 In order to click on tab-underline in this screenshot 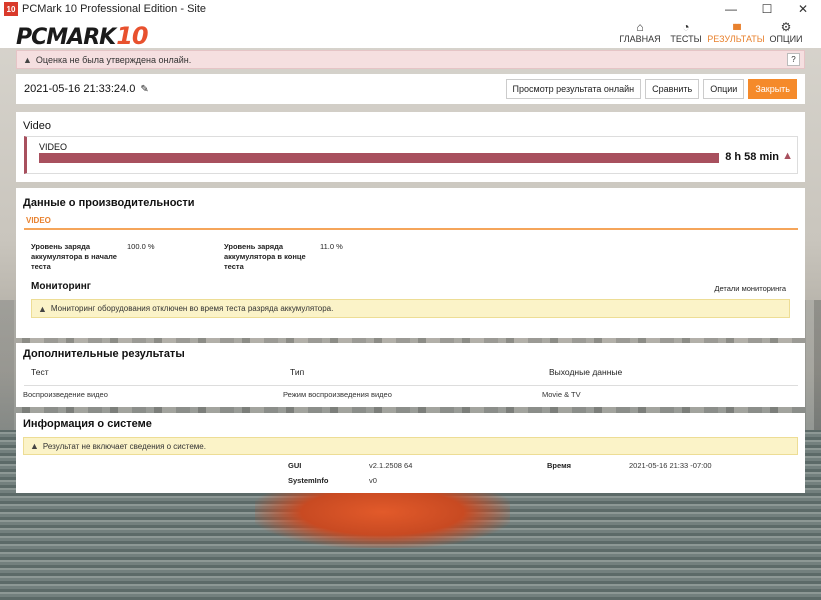, I will do `click(411, 229)`.